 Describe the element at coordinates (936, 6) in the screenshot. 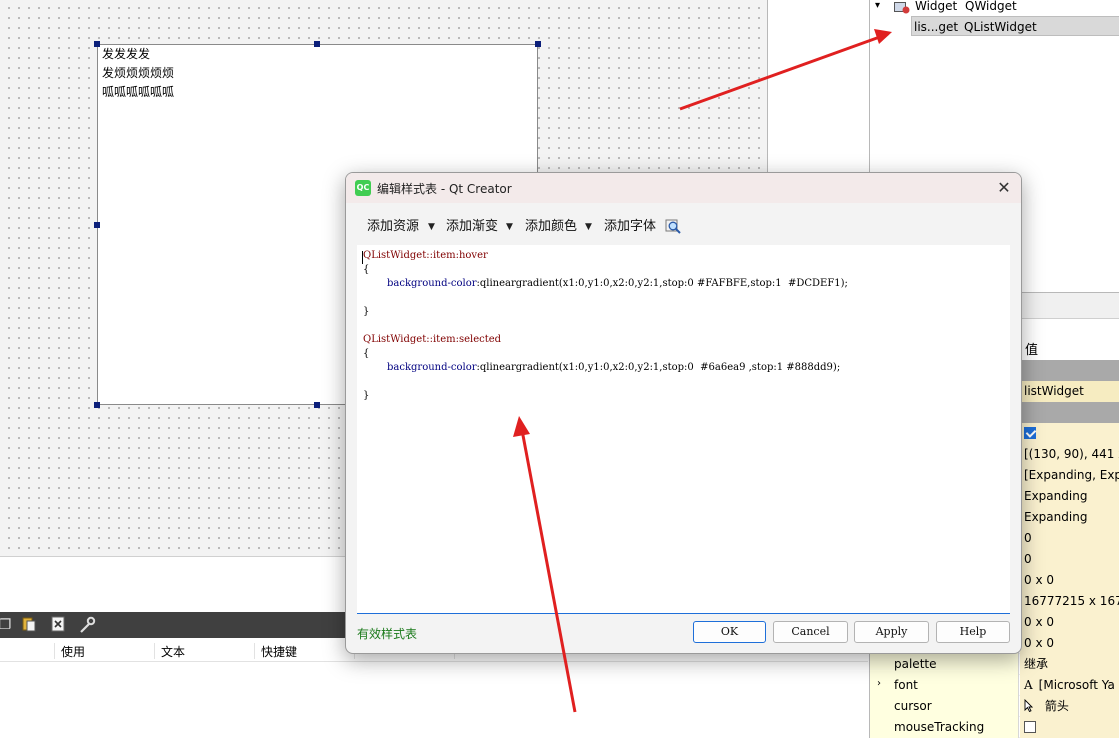

I see `object-name: Widget` at that location.